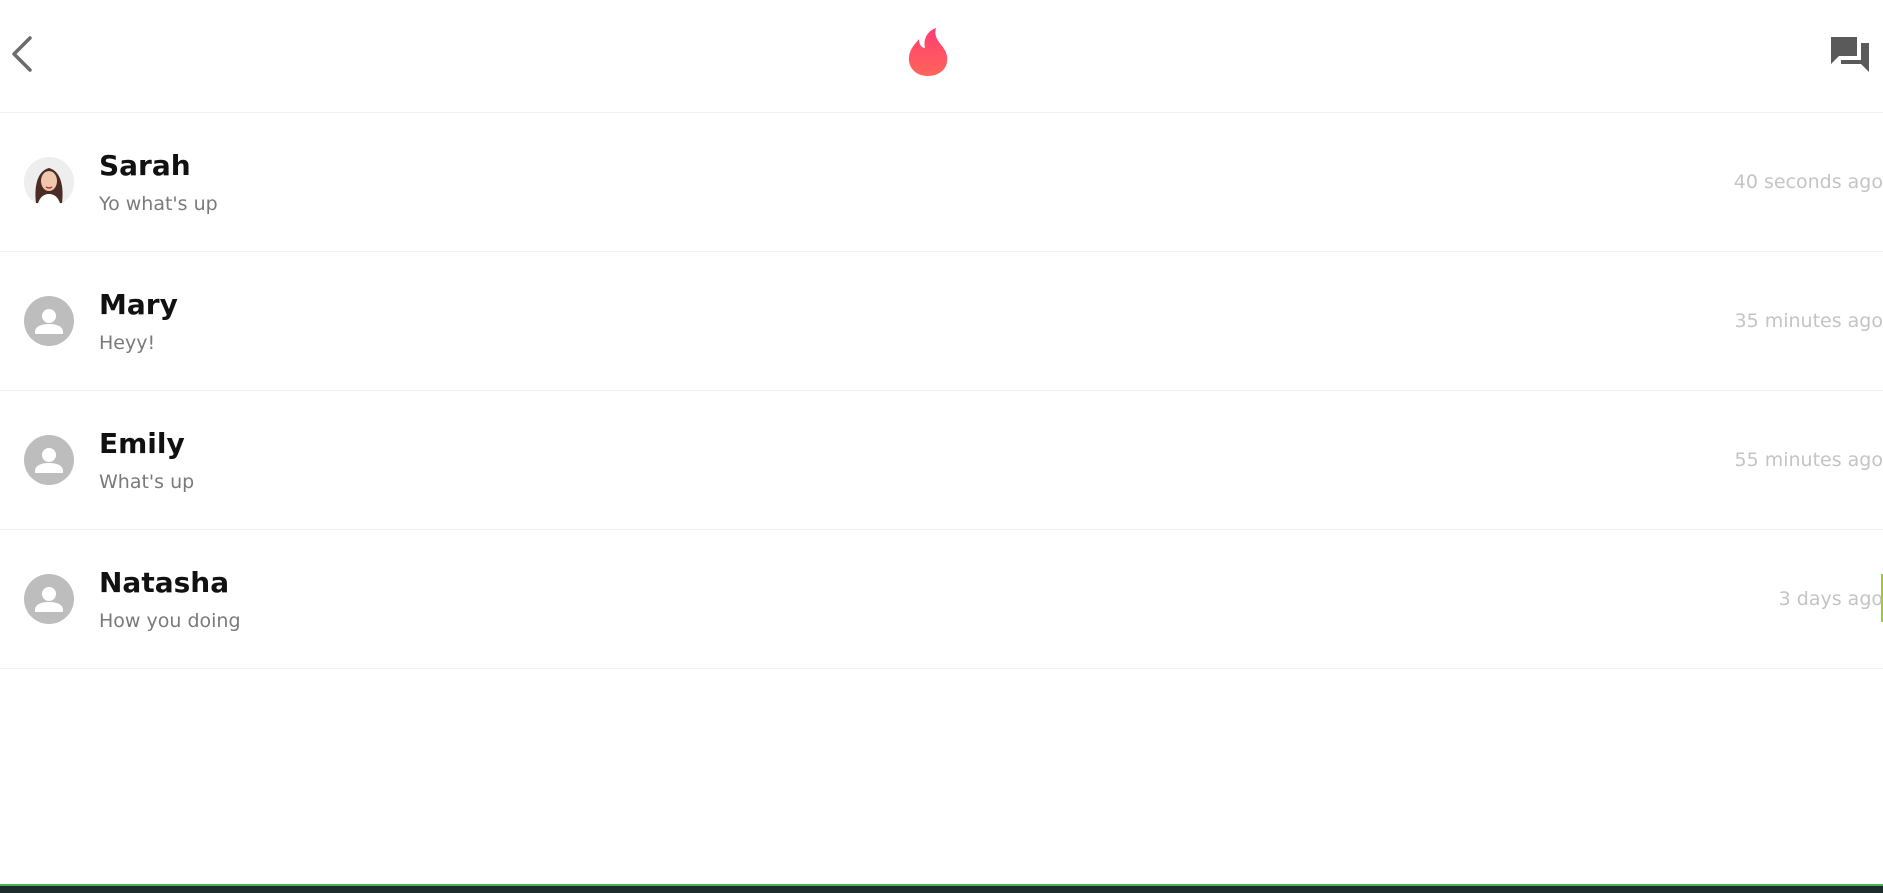 The image size is (1883, 893). What do you see at coordinates (170, 621) in the screenshot?
I see `message-preview: How you doing` at bounding box center [170, 621].